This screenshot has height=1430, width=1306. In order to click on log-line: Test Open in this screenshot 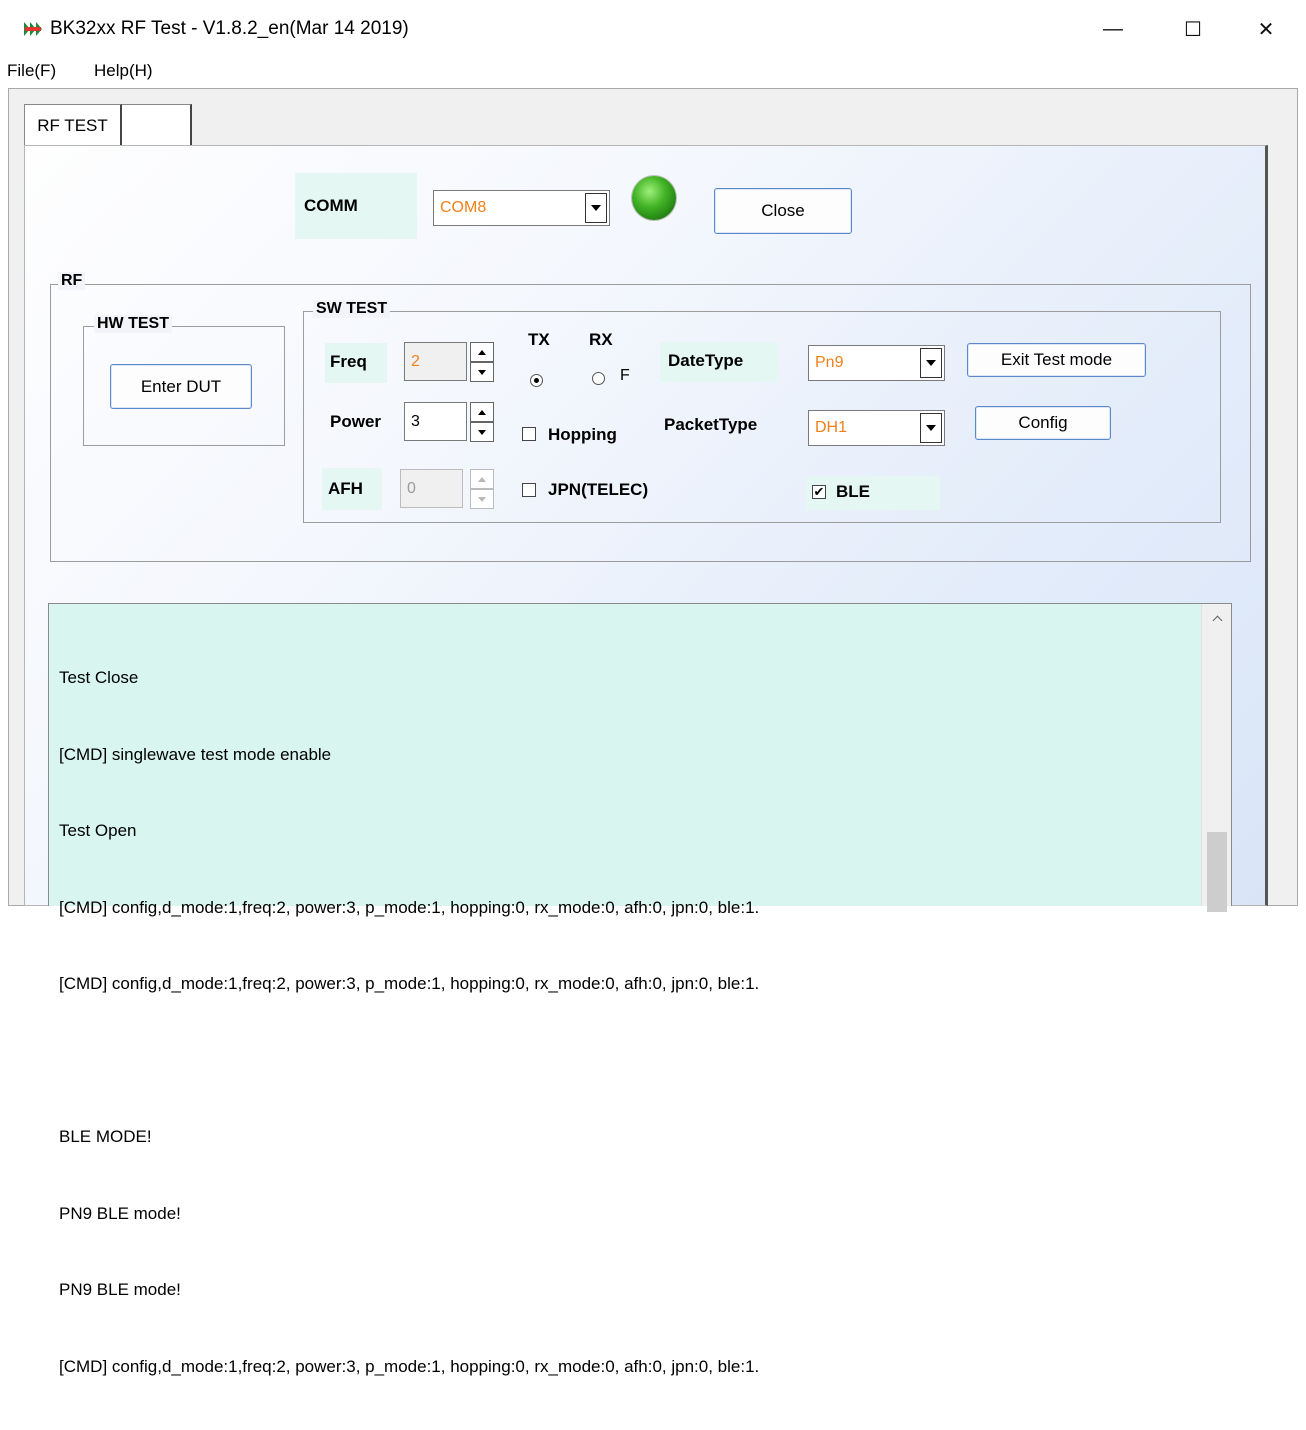, I will do `click(98, 830)`.